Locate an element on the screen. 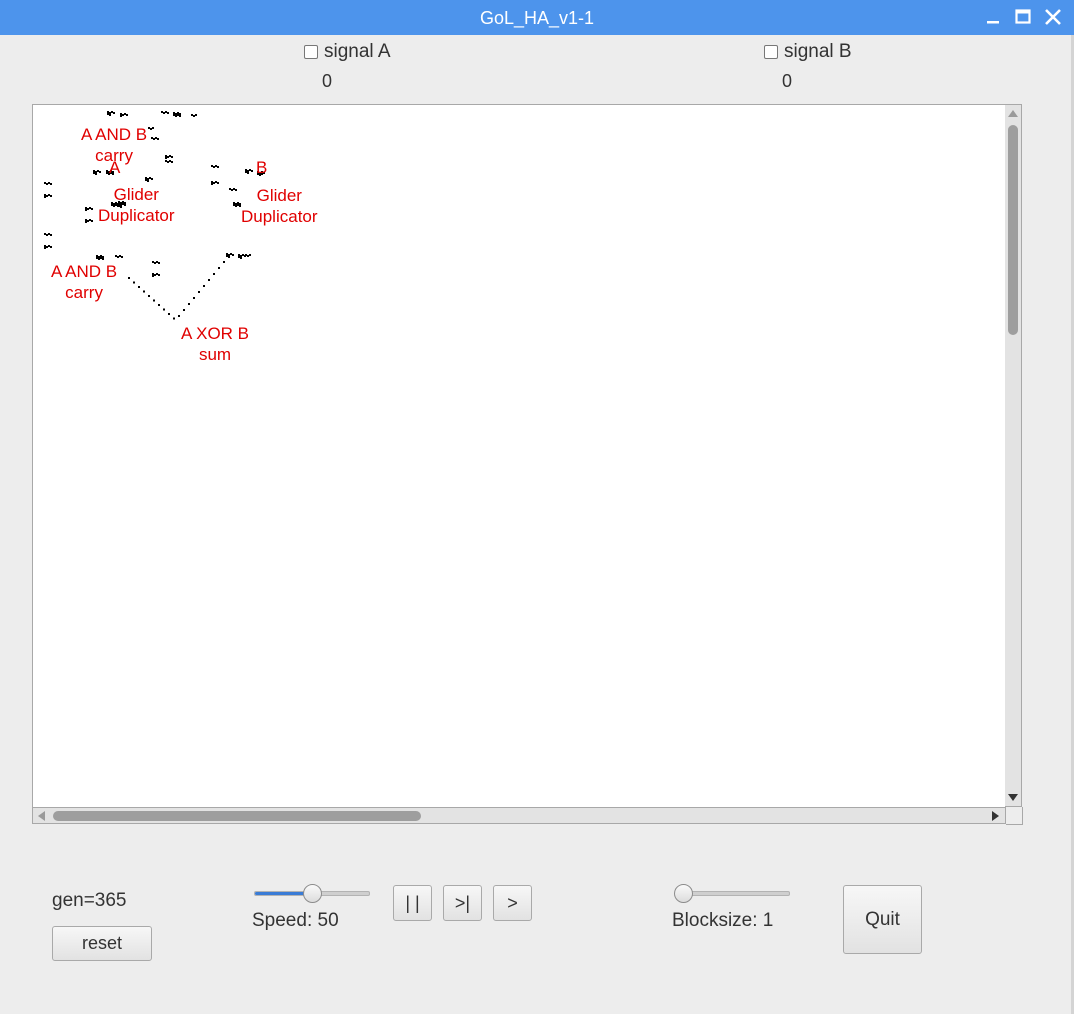 Image resolution: width=1074 pixels, height=1014 pixels. scroll-left-icon is located at coordinates (41, 816).